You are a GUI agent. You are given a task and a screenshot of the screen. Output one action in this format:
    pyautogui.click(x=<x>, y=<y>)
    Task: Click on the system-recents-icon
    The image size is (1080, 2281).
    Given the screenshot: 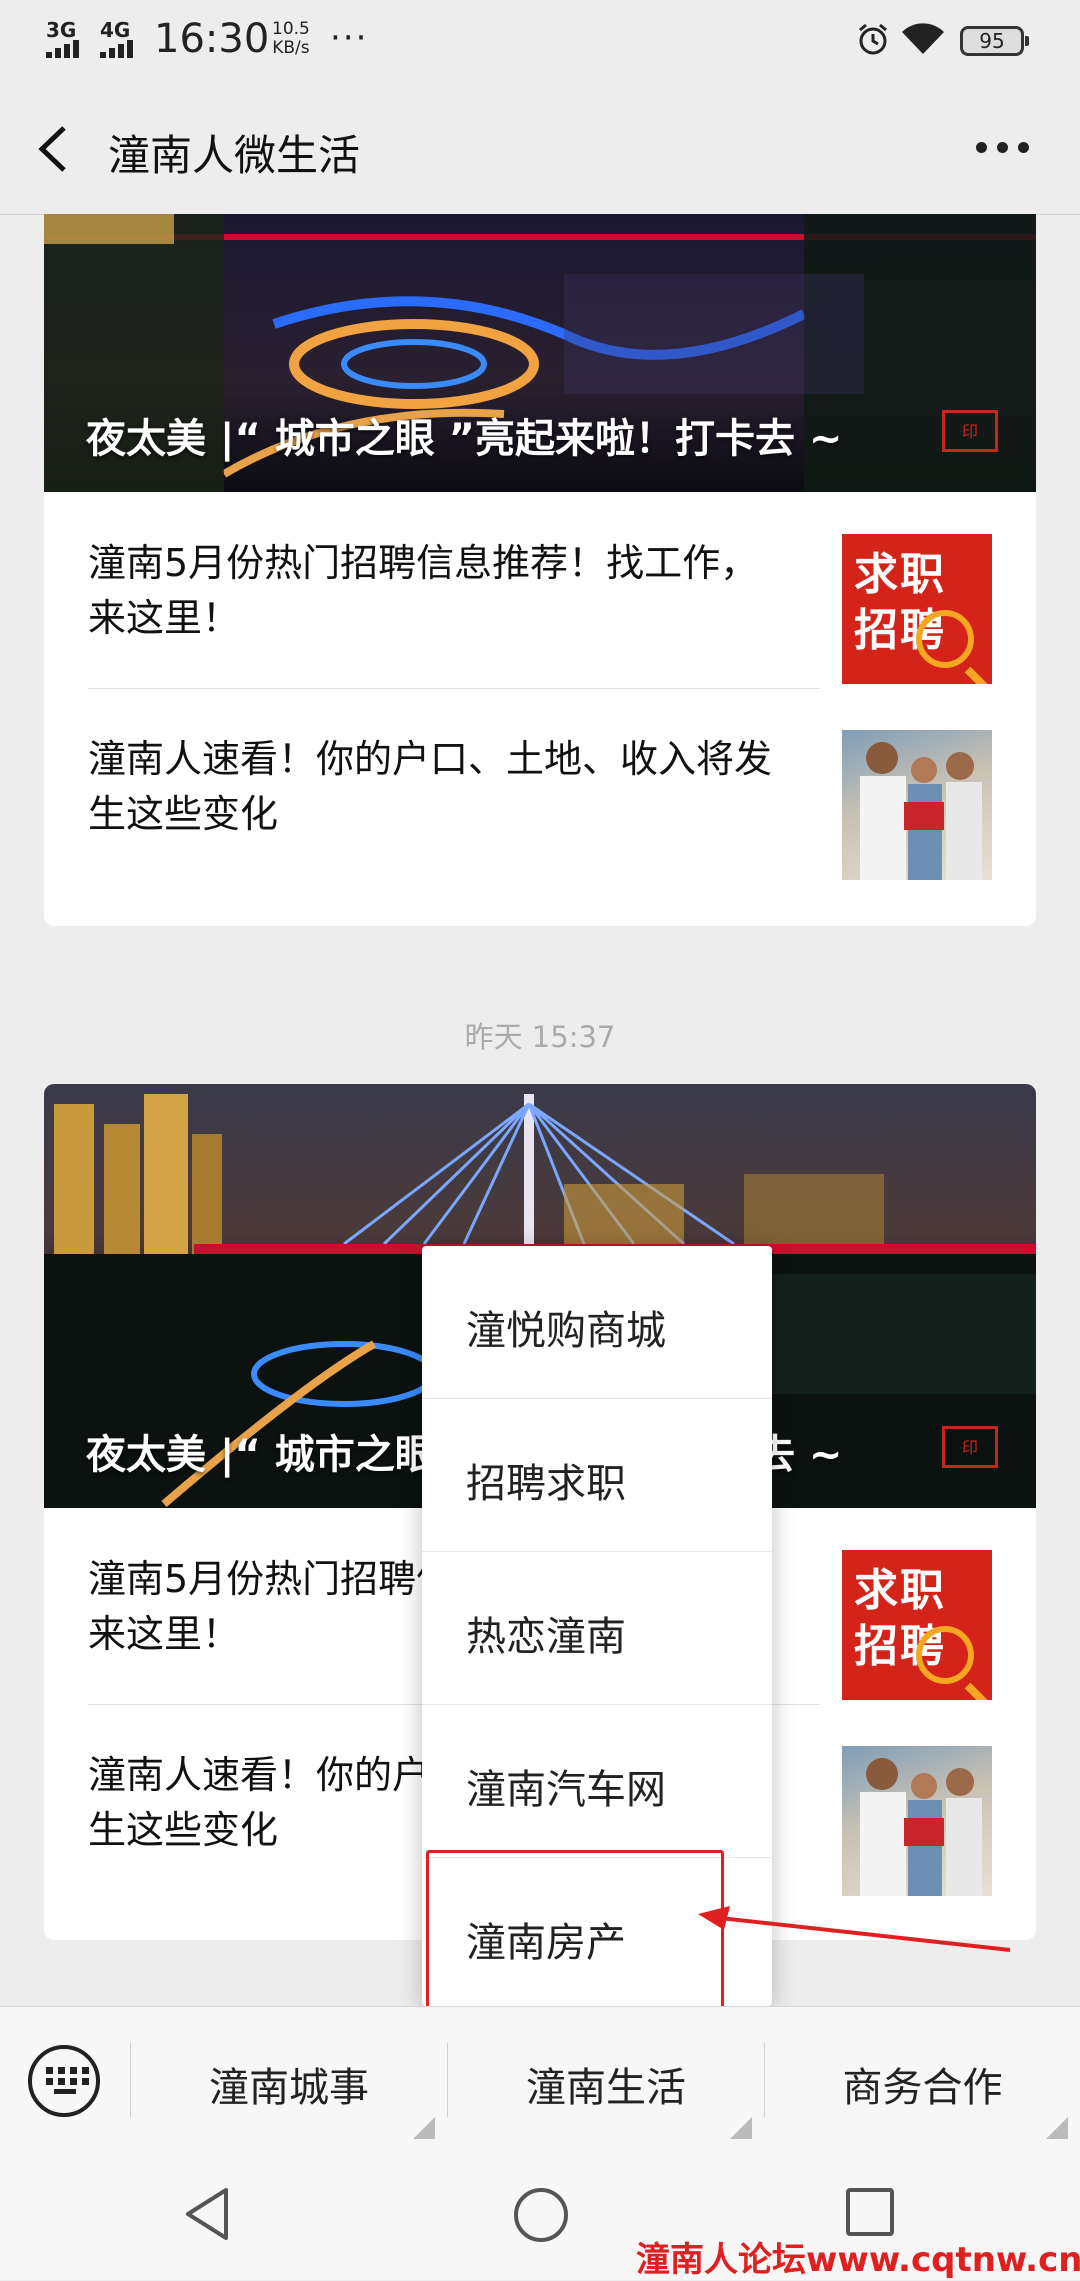 What is the action you would take?
    pyautogui.click(x=870, y=2212)
    